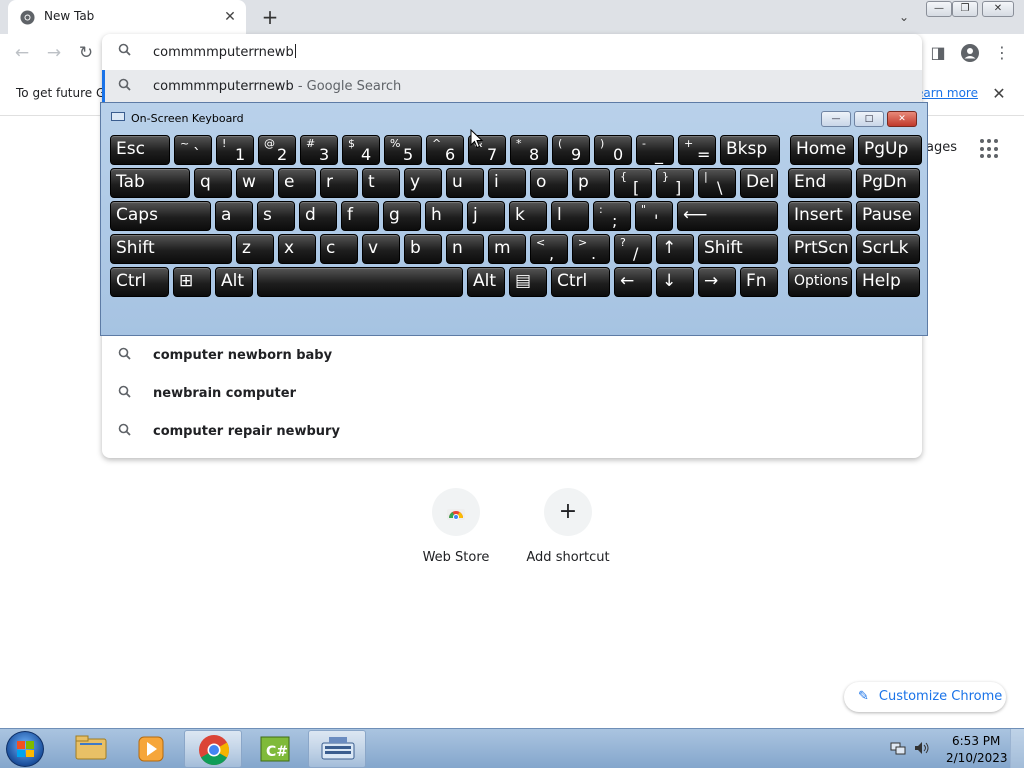 The height and width of the screenshot is (768, 1024). Describe the element at coordinates (270, 17) in the screenshot. I see `new-tab-button: +` at that location.